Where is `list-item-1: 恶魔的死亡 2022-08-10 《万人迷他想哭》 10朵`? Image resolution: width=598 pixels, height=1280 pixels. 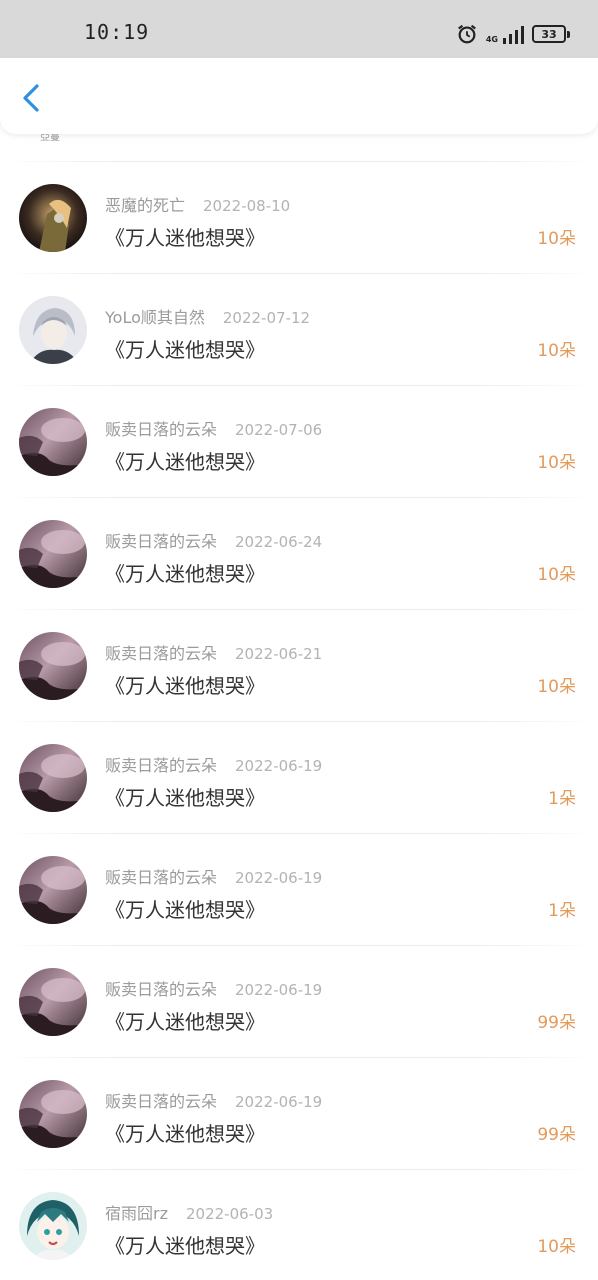 list-item-1: 恶魔的死亡 2022-08-10 《万人迷他想哭》 10朵 is located at coordinates (299, 218).